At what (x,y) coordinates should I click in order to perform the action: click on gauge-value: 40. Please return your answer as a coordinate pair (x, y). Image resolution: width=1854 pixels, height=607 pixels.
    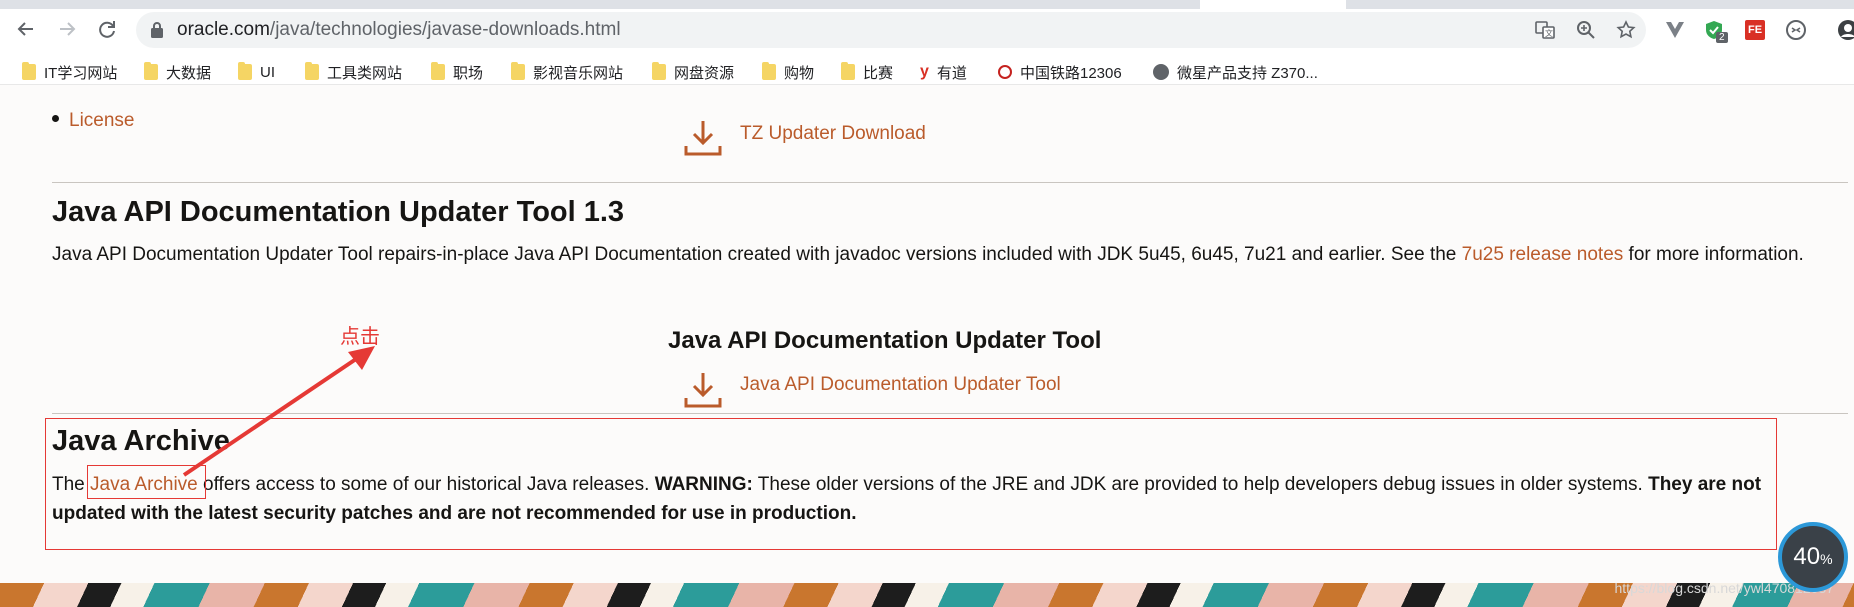
    Looking at the image, I should click on (1807, 556).